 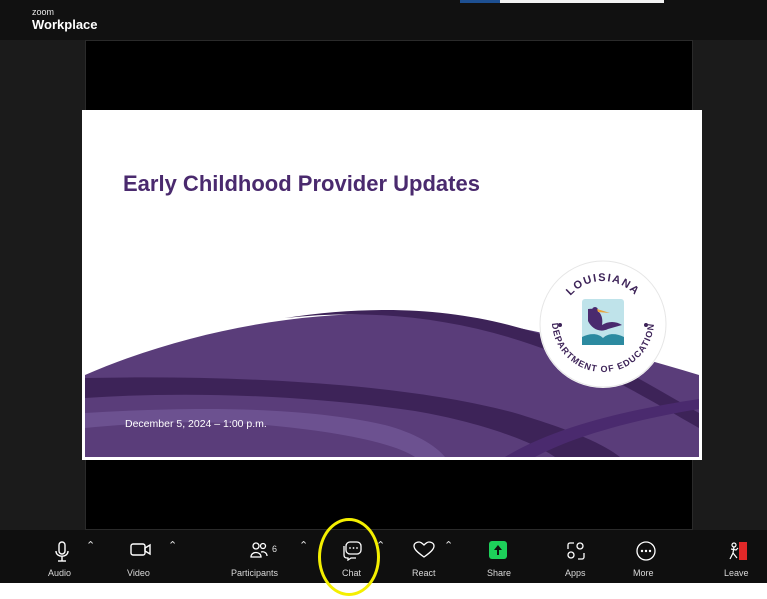 I want to click on react-button: React, so click(x=425, y=556).